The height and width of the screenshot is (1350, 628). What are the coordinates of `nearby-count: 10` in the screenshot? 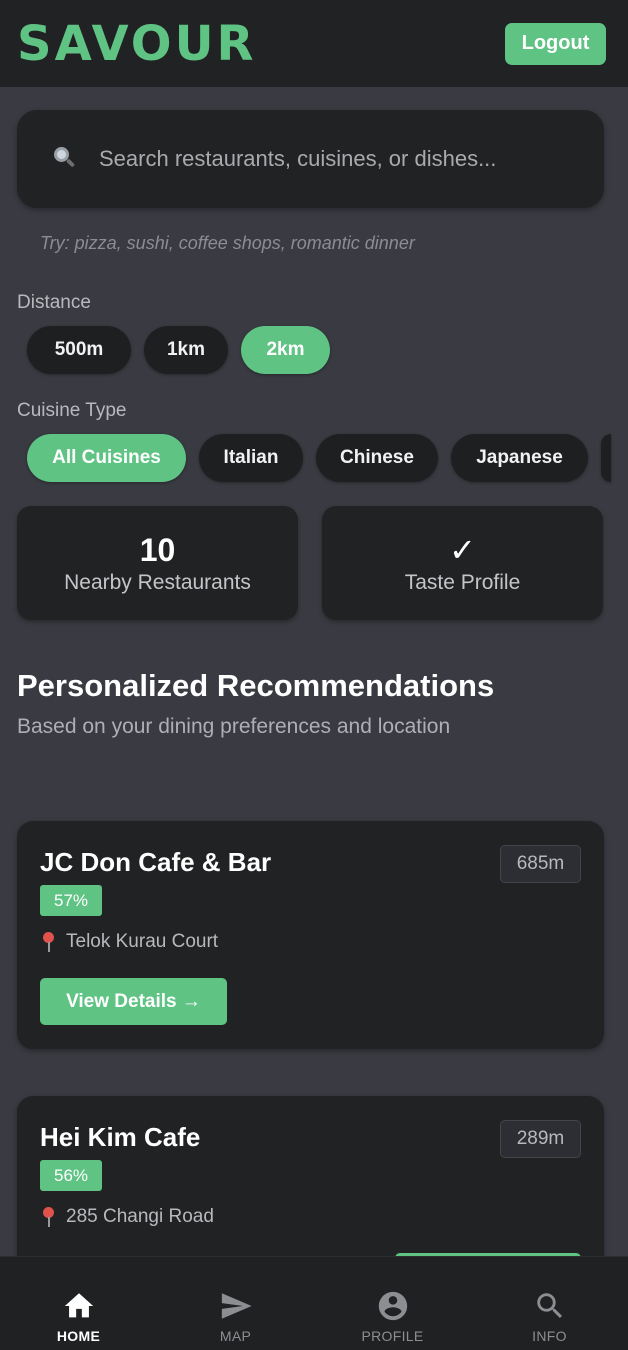 It's located at (157, 550).